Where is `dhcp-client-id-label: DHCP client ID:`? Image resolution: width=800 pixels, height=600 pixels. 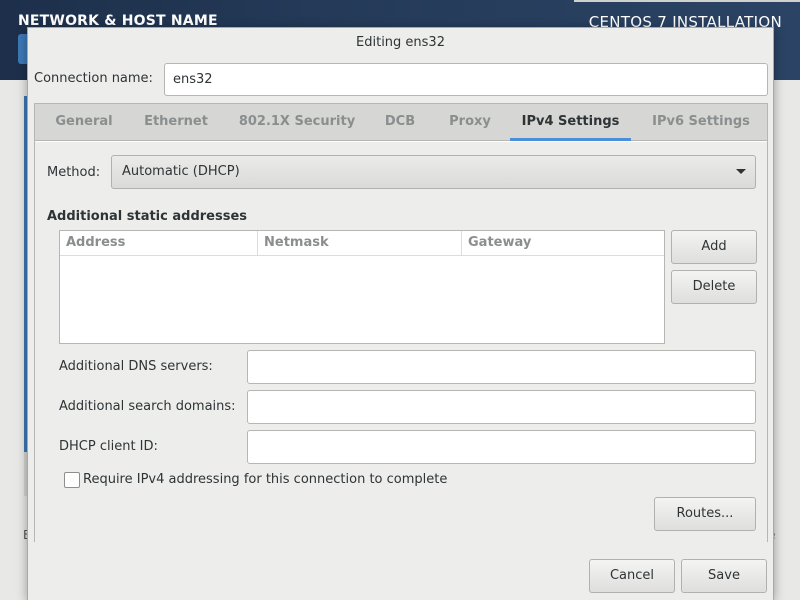
dhcp-client-id-label: DHCP client ID: is located at coordinates (108, 446).